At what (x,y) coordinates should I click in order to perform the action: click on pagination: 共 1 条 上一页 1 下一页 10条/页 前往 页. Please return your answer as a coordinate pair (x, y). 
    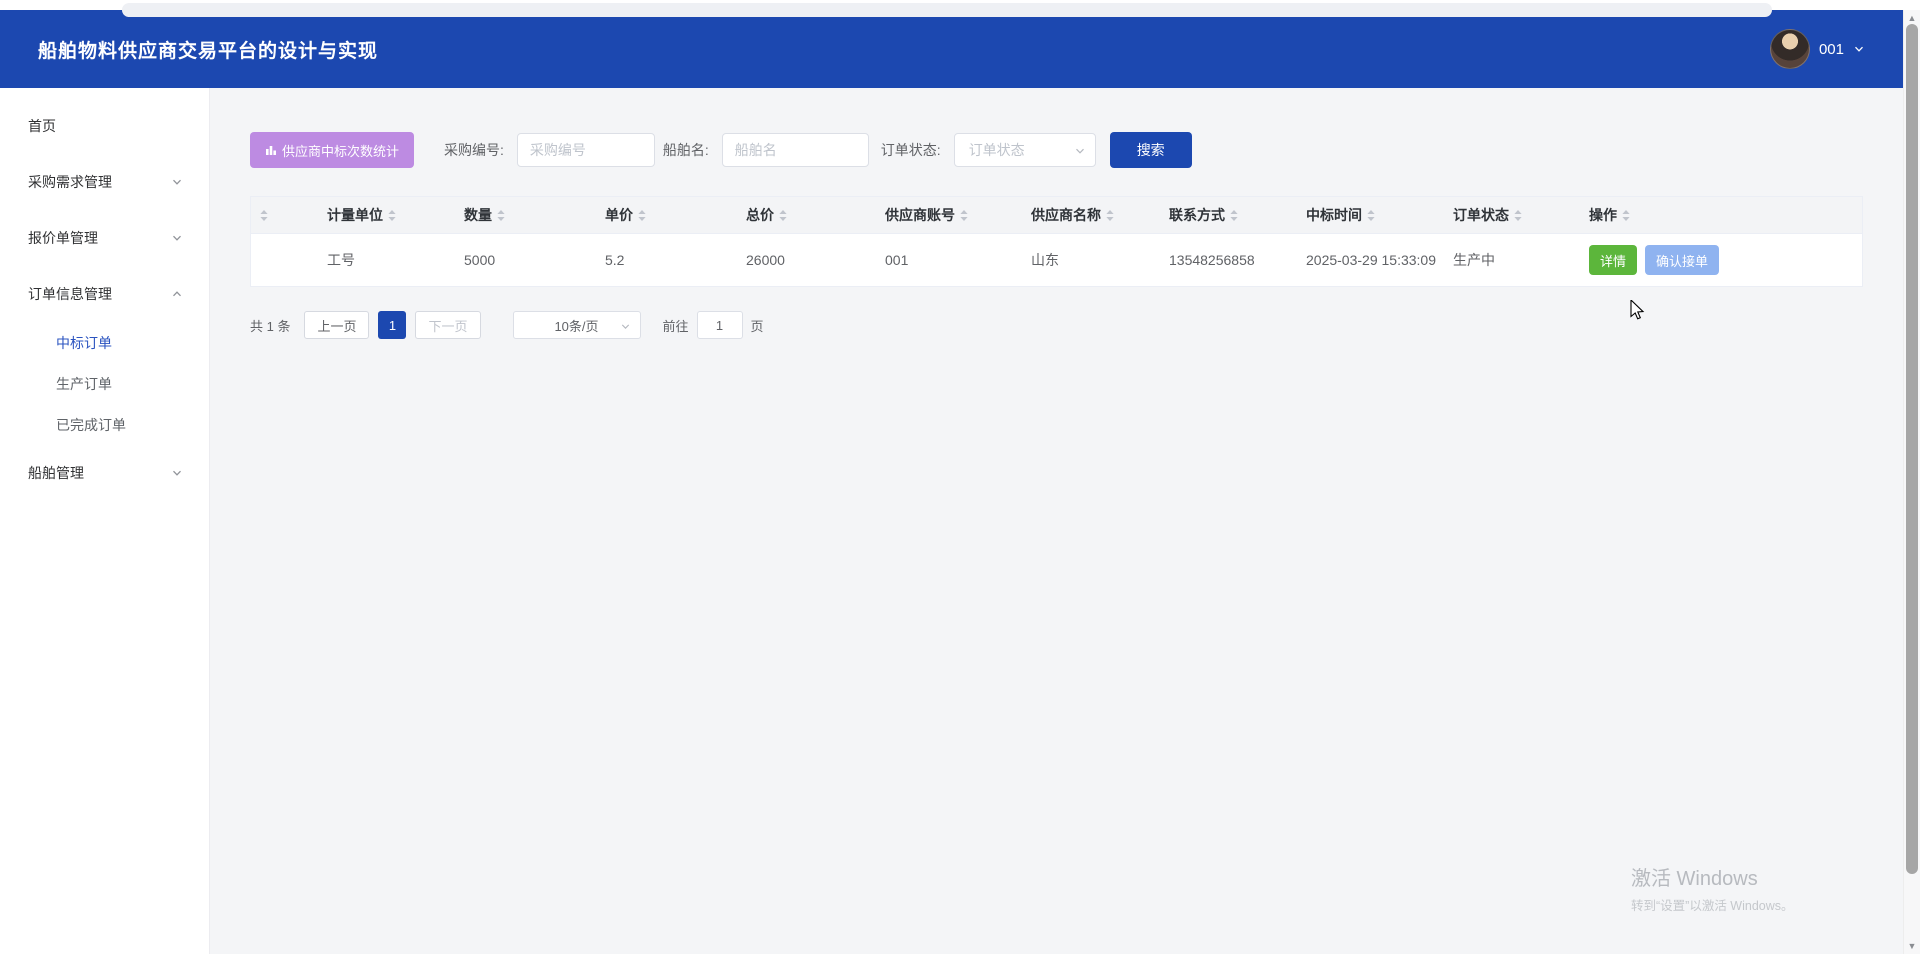
    Looking at the image, I should click on (1056, 325).